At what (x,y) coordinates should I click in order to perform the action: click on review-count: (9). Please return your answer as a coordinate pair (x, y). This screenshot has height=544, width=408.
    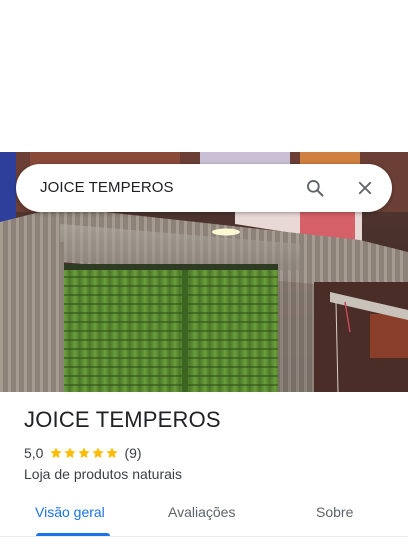
    Looking at the image, I should click on (132, 453).